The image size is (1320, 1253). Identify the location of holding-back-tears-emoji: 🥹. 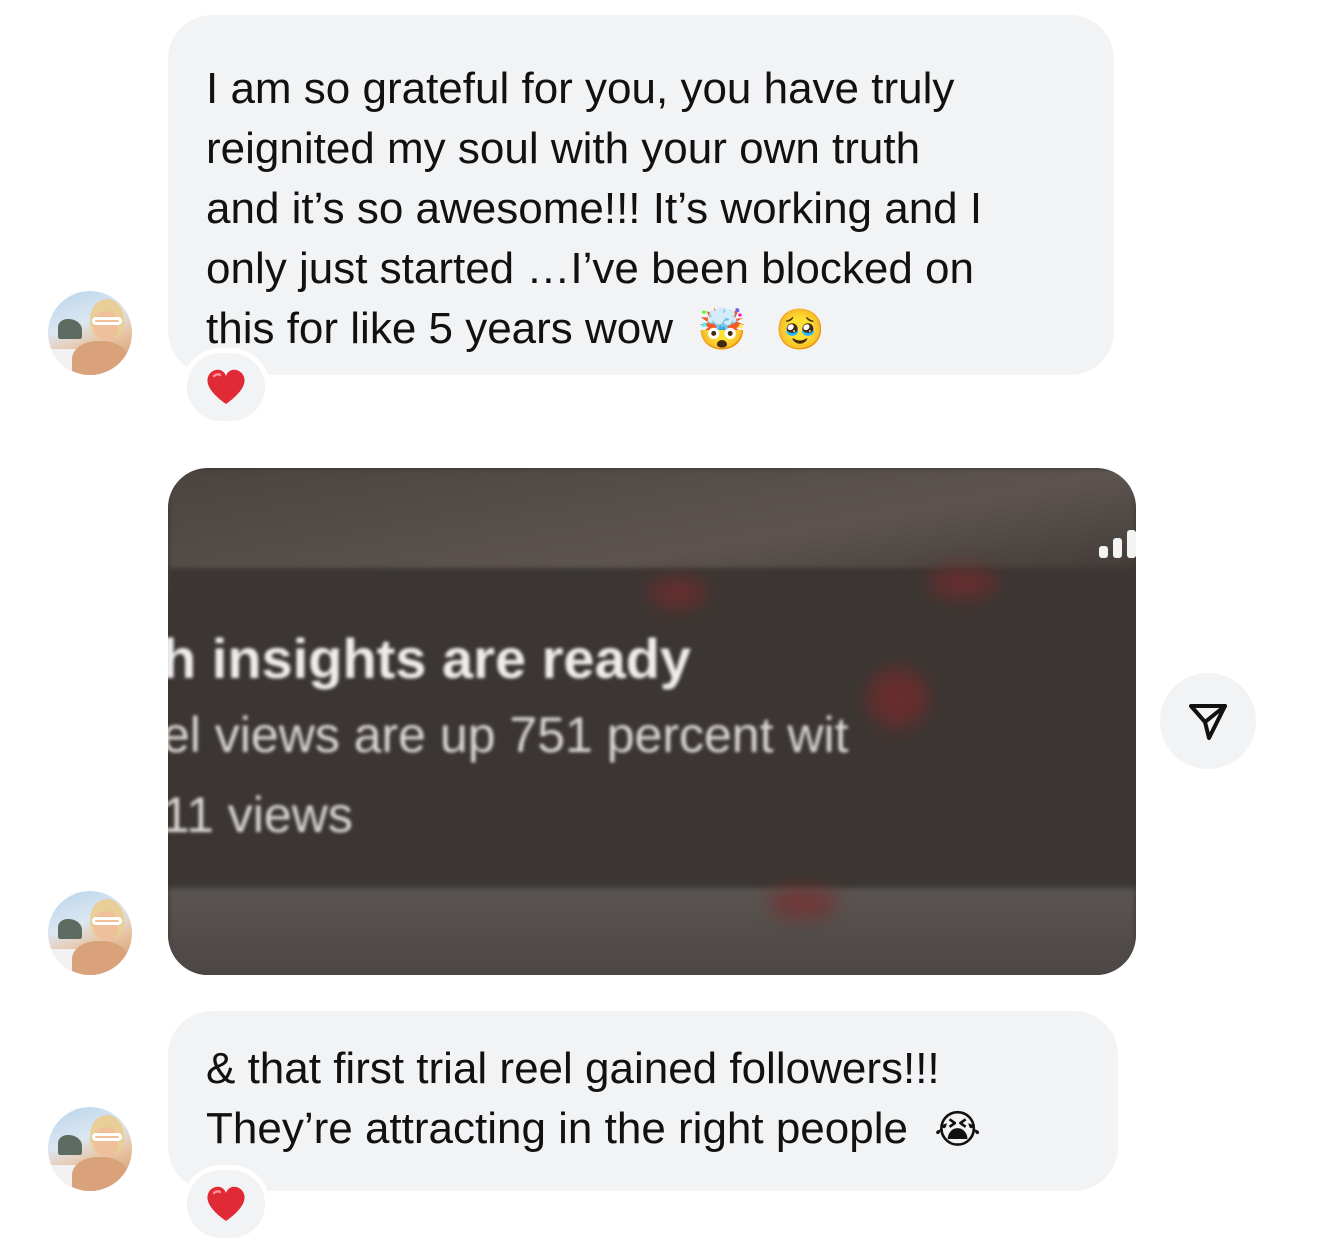
(800, 330).